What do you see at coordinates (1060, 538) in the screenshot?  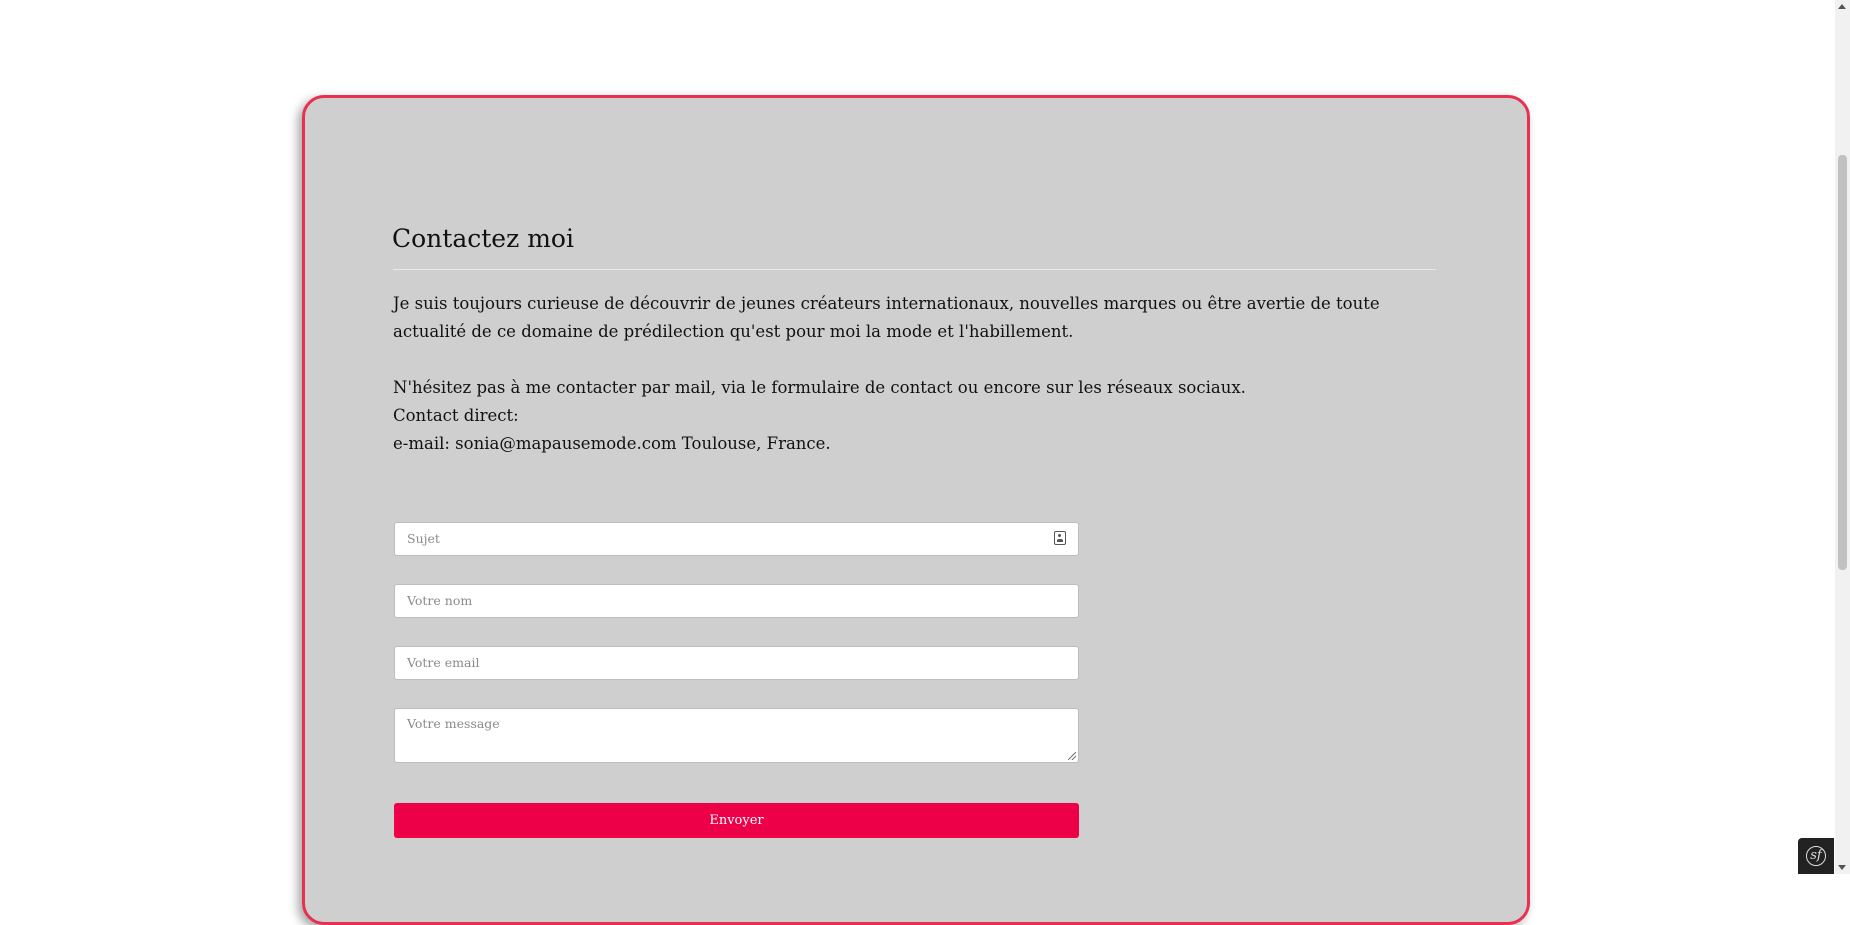 I see `contact-card-icon` at bounding box center [1060, 538].